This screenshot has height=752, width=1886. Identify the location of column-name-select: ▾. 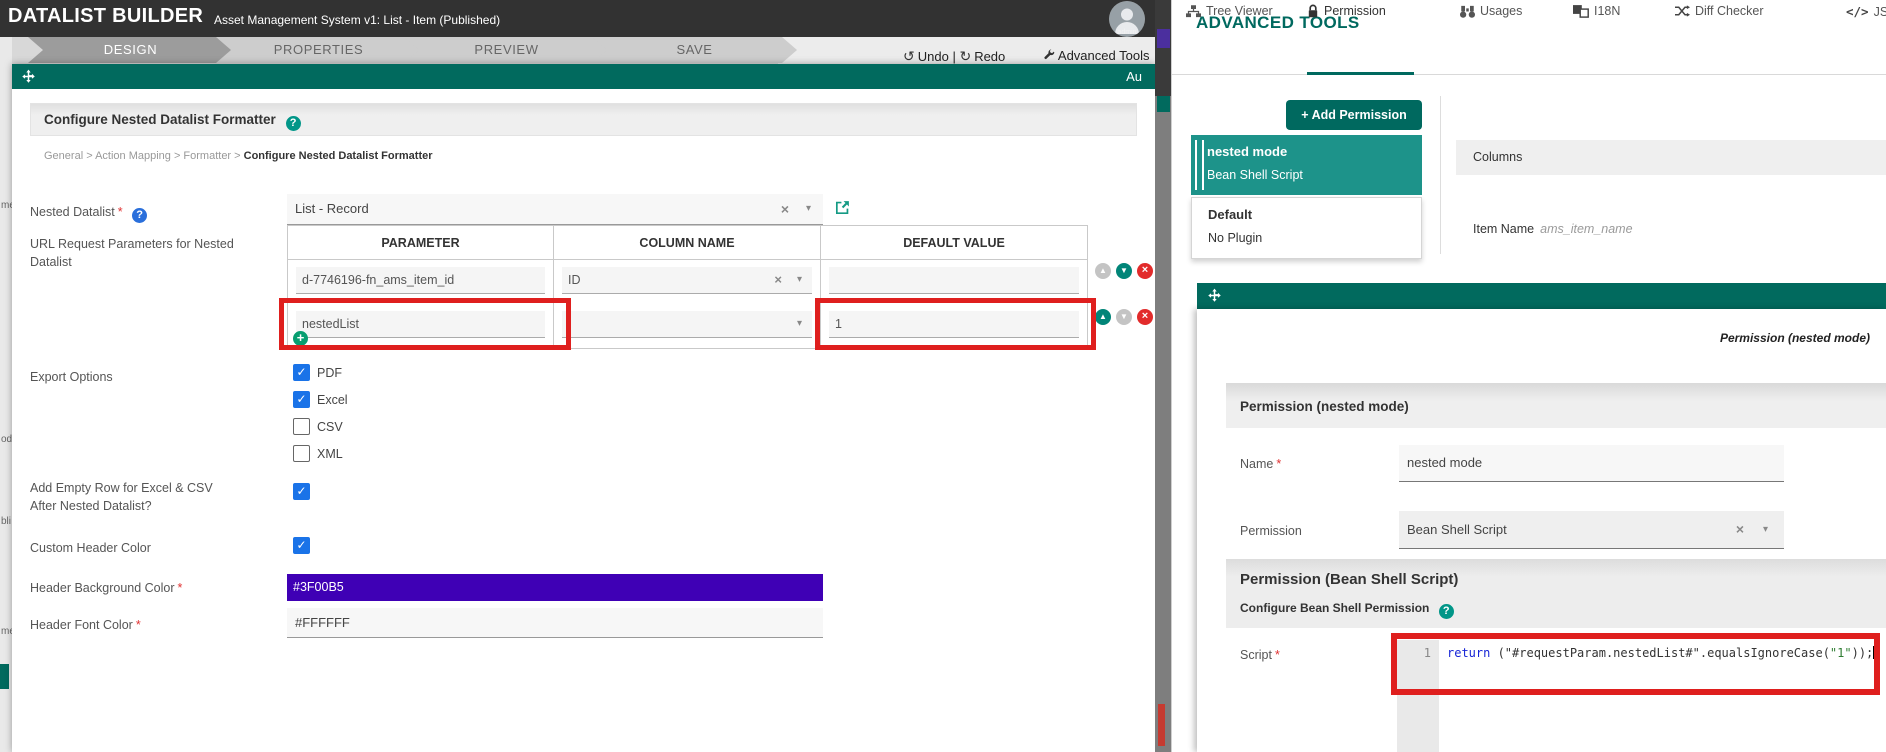
(687, 324).